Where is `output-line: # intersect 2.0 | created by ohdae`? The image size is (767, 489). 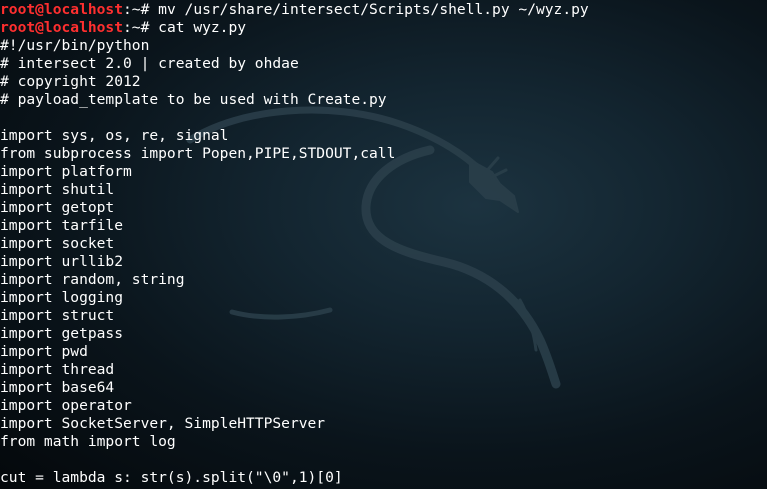
output-line: # intersect 2.0 | created by ohdae is located at coordinates (149, 63).